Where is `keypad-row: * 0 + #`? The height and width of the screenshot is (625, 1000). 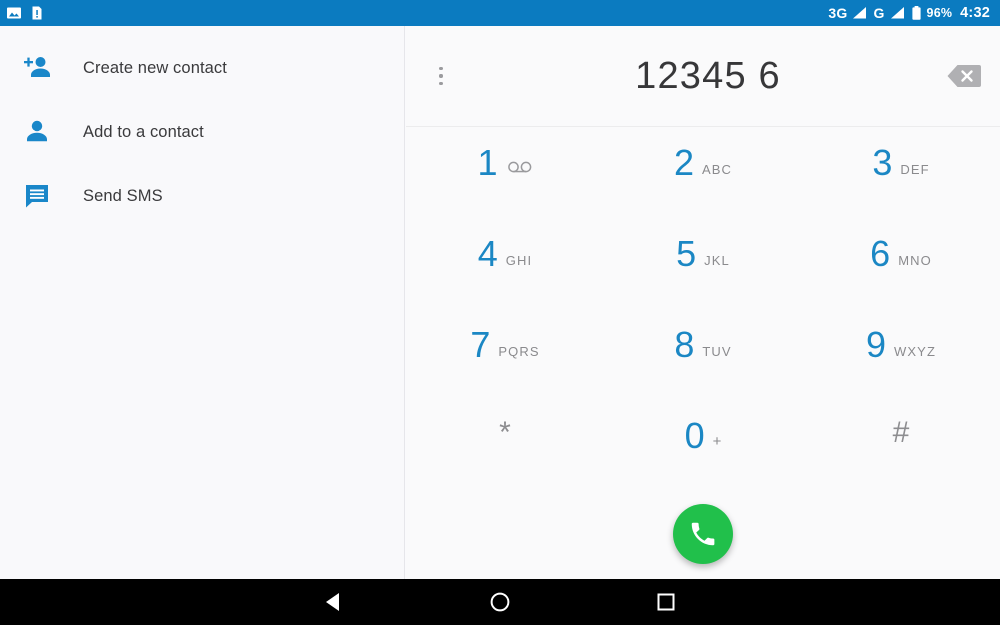 keypad-row: * 0 + # is located at coordinates (703, 463).